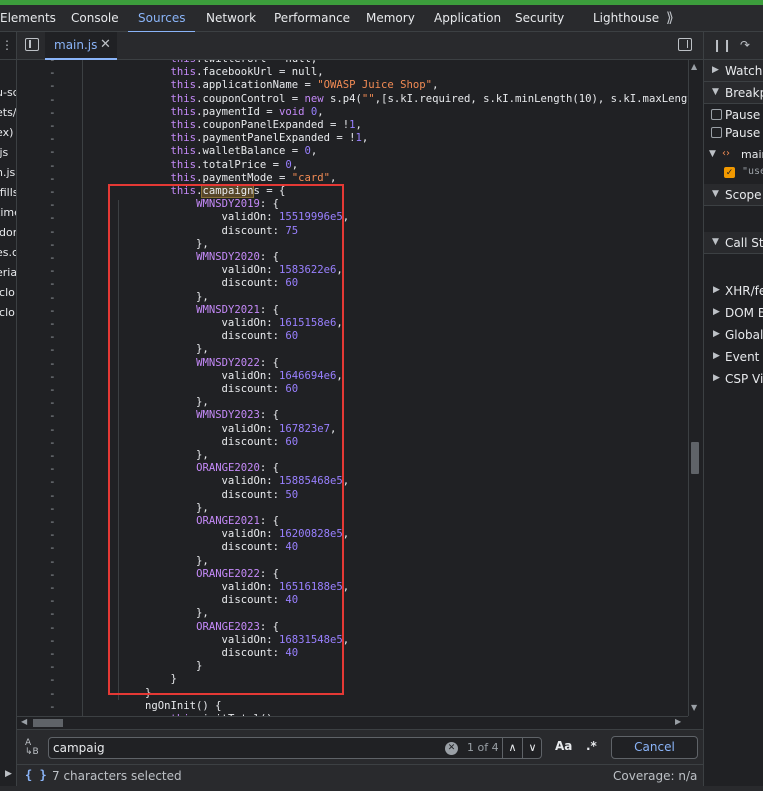 This screenshot has height=791, width=763. I want to click on pause-caught-checkbox, so click(716, 132).